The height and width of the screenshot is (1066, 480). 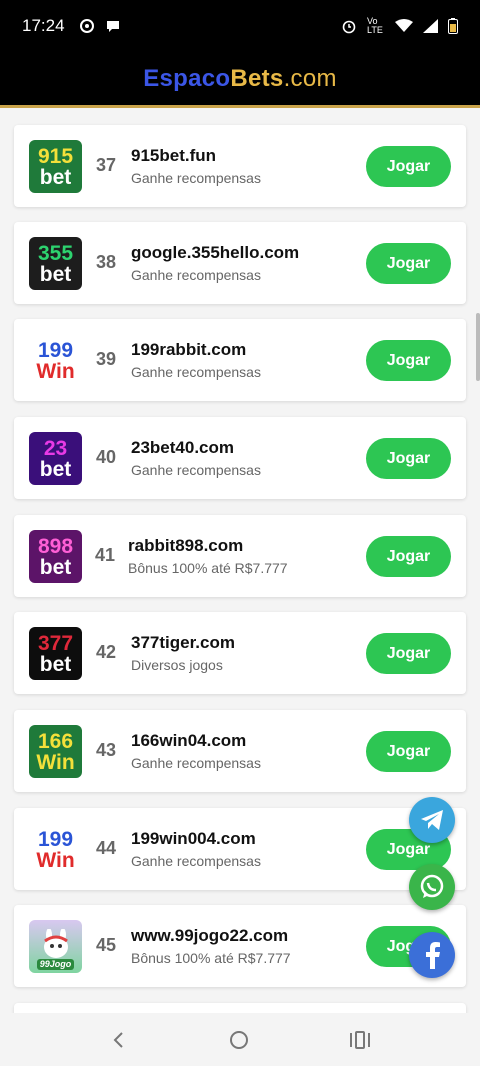 I want to click on site-name: 23bet40.com, so click(x=182, y=447).